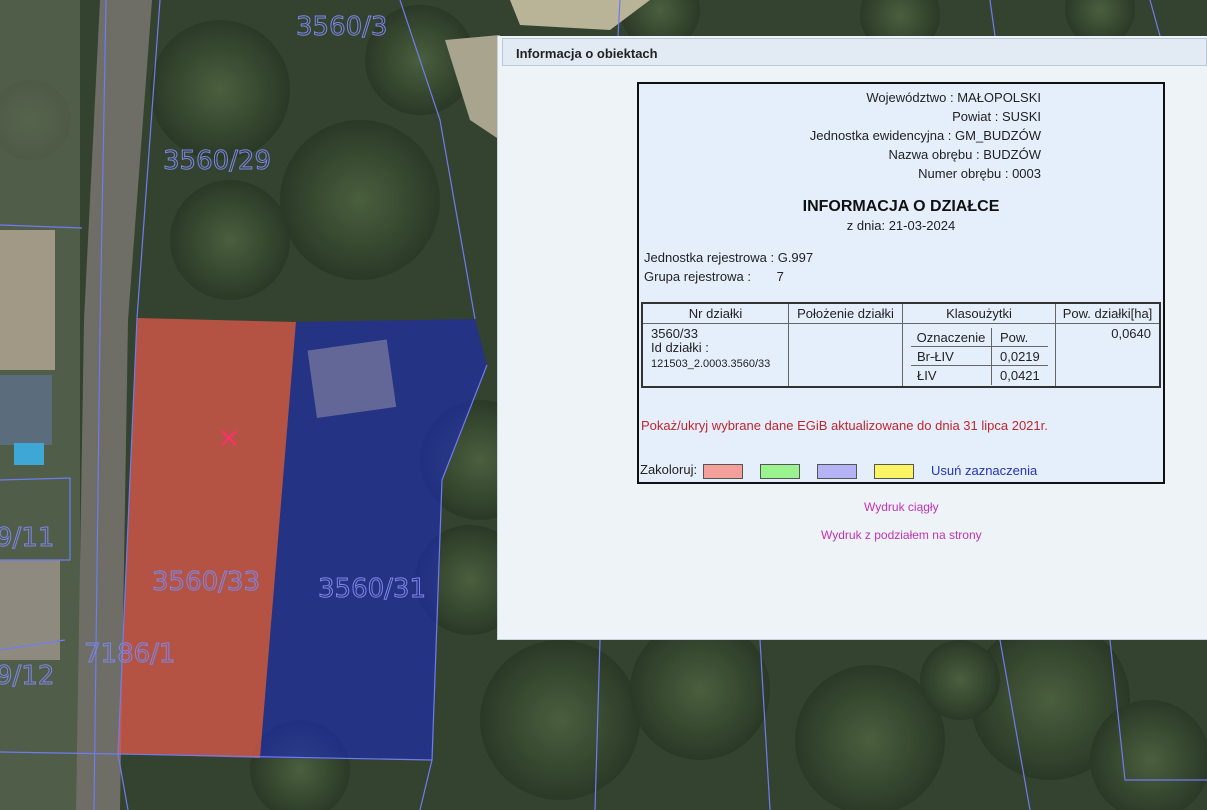 This screenshot has width=1207, height=810. I want to click on print-continuous-link: Wydruk ciągły, so click(901, 507).